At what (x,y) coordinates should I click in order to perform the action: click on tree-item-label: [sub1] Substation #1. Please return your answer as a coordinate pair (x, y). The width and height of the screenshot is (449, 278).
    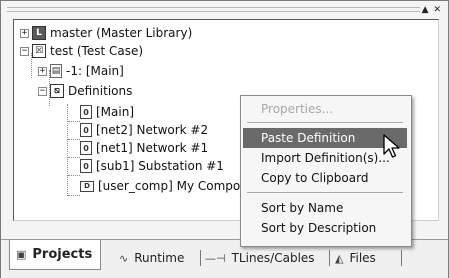
    Looking at the image, I should click on (160, 166).